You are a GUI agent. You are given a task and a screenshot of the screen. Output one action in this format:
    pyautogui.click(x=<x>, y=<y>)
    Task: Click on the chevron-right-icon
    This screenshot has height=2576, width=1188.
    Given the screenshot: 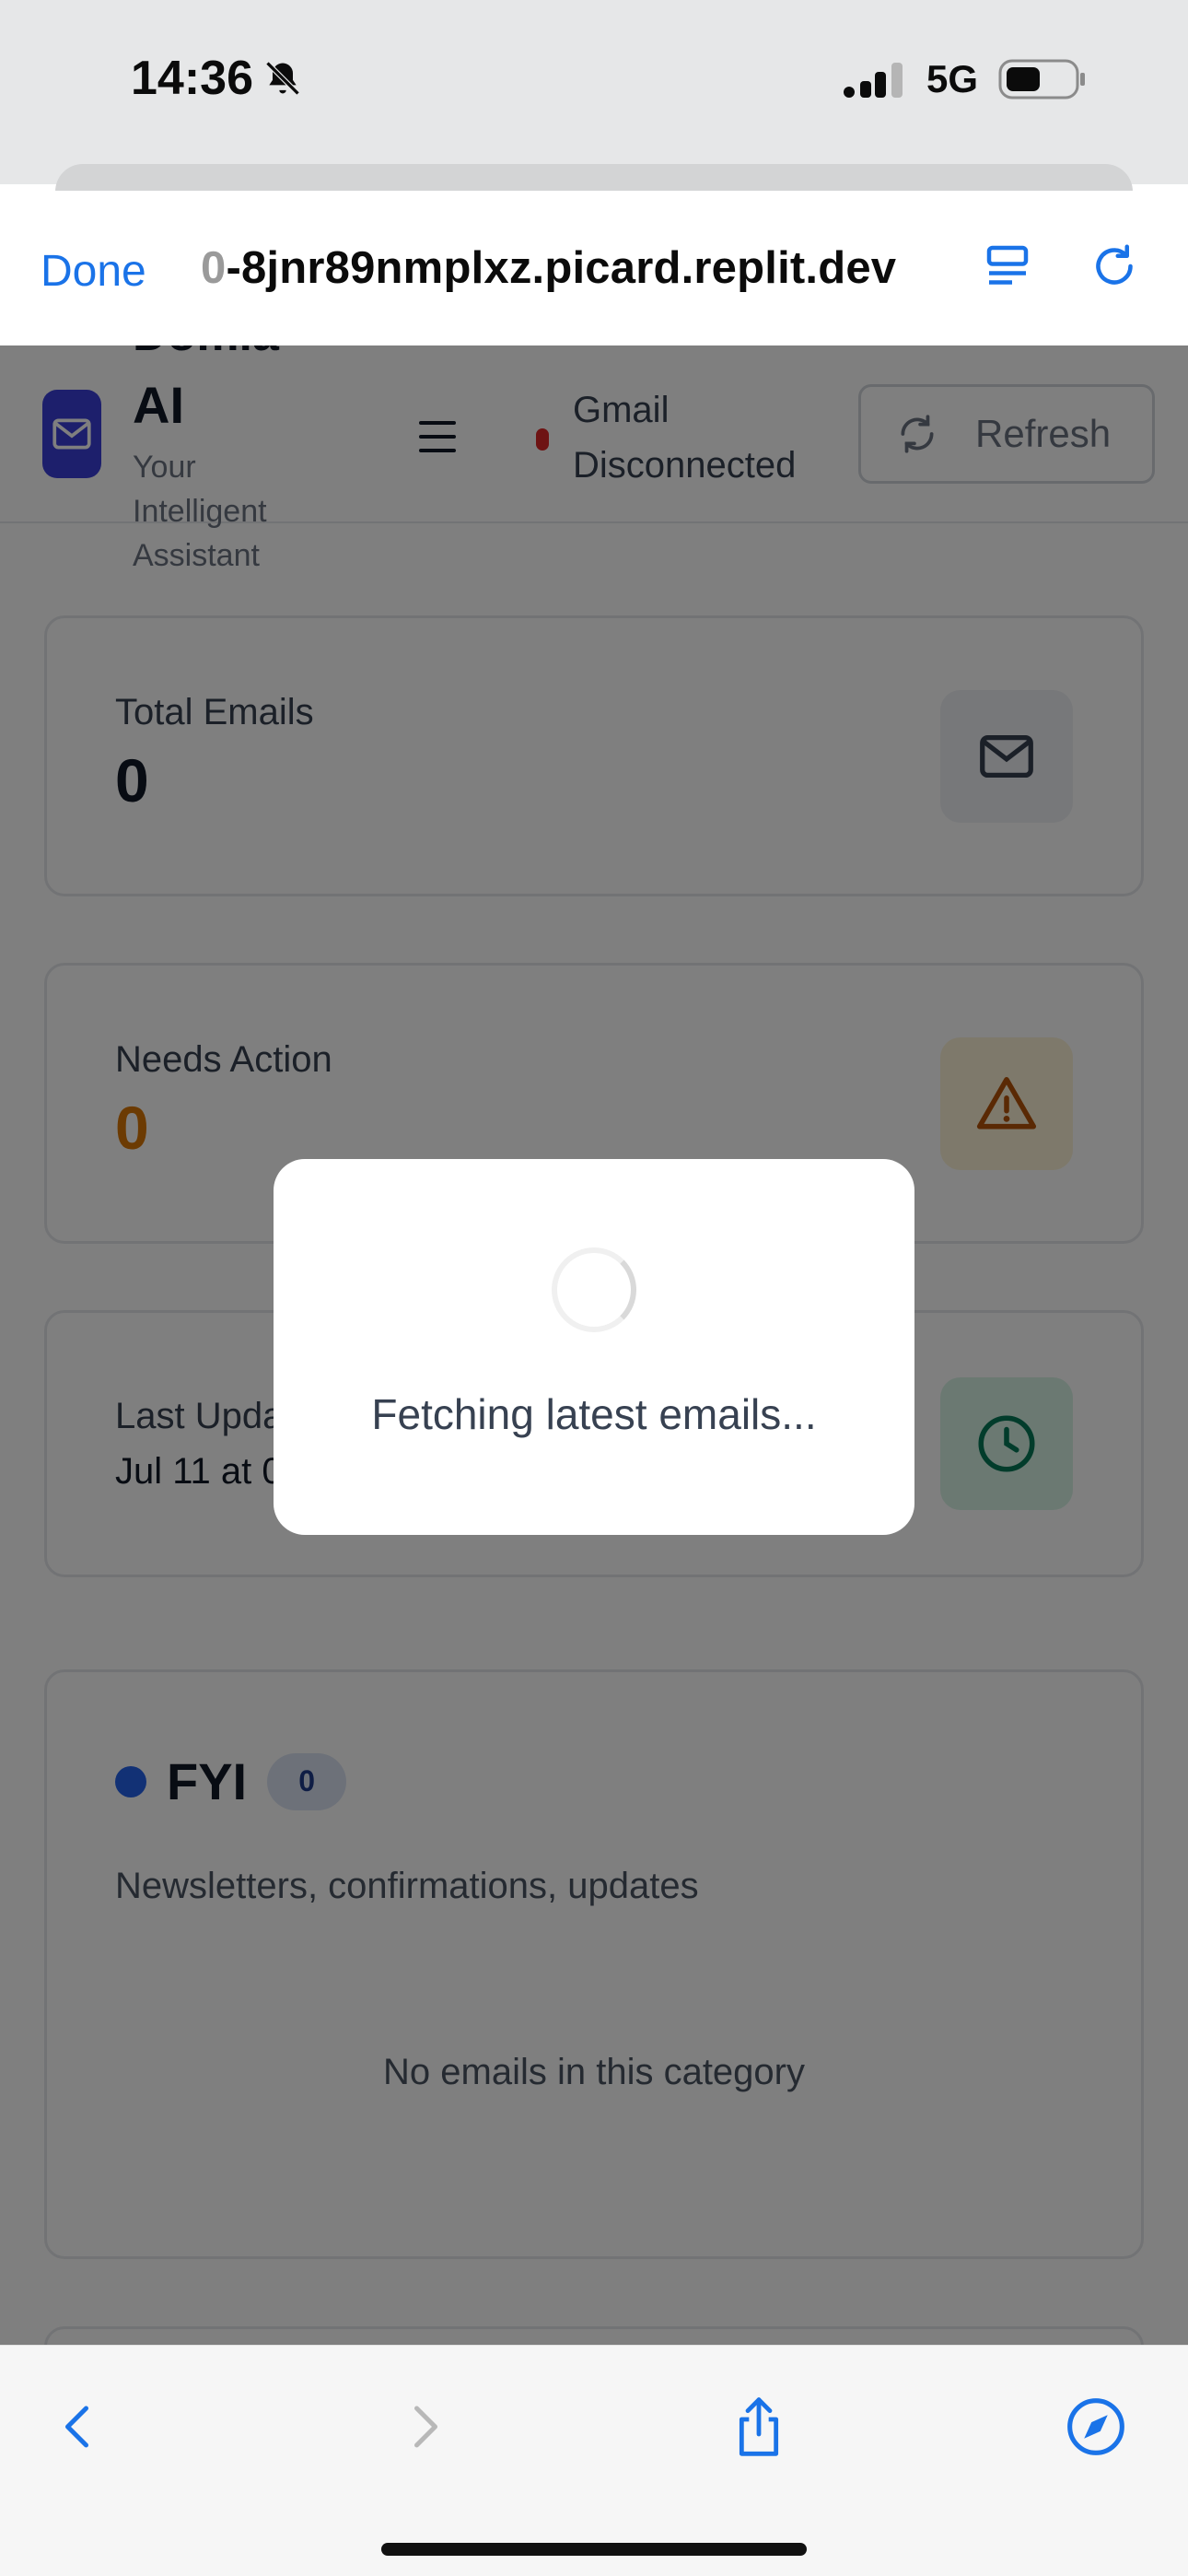 What is the action you would take?
    pyautogui.click(x=425, y=2427)
    